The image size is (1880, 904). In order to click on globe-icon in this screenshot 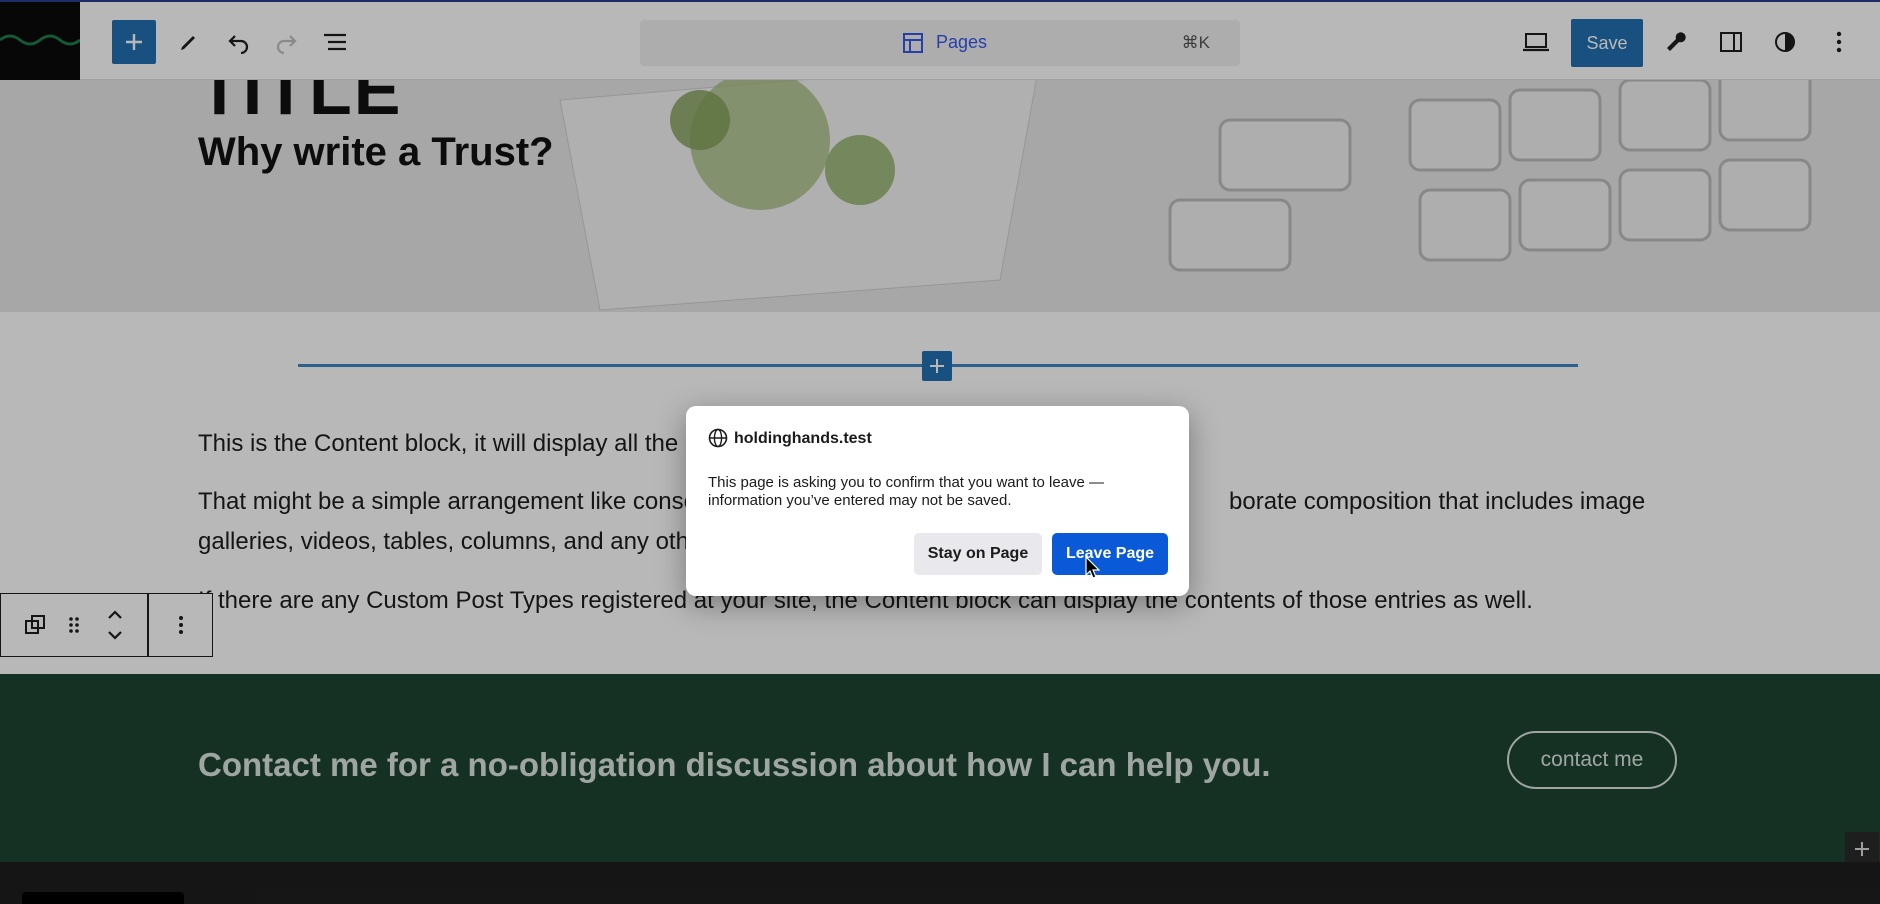, I will do `click(718, 438)`.